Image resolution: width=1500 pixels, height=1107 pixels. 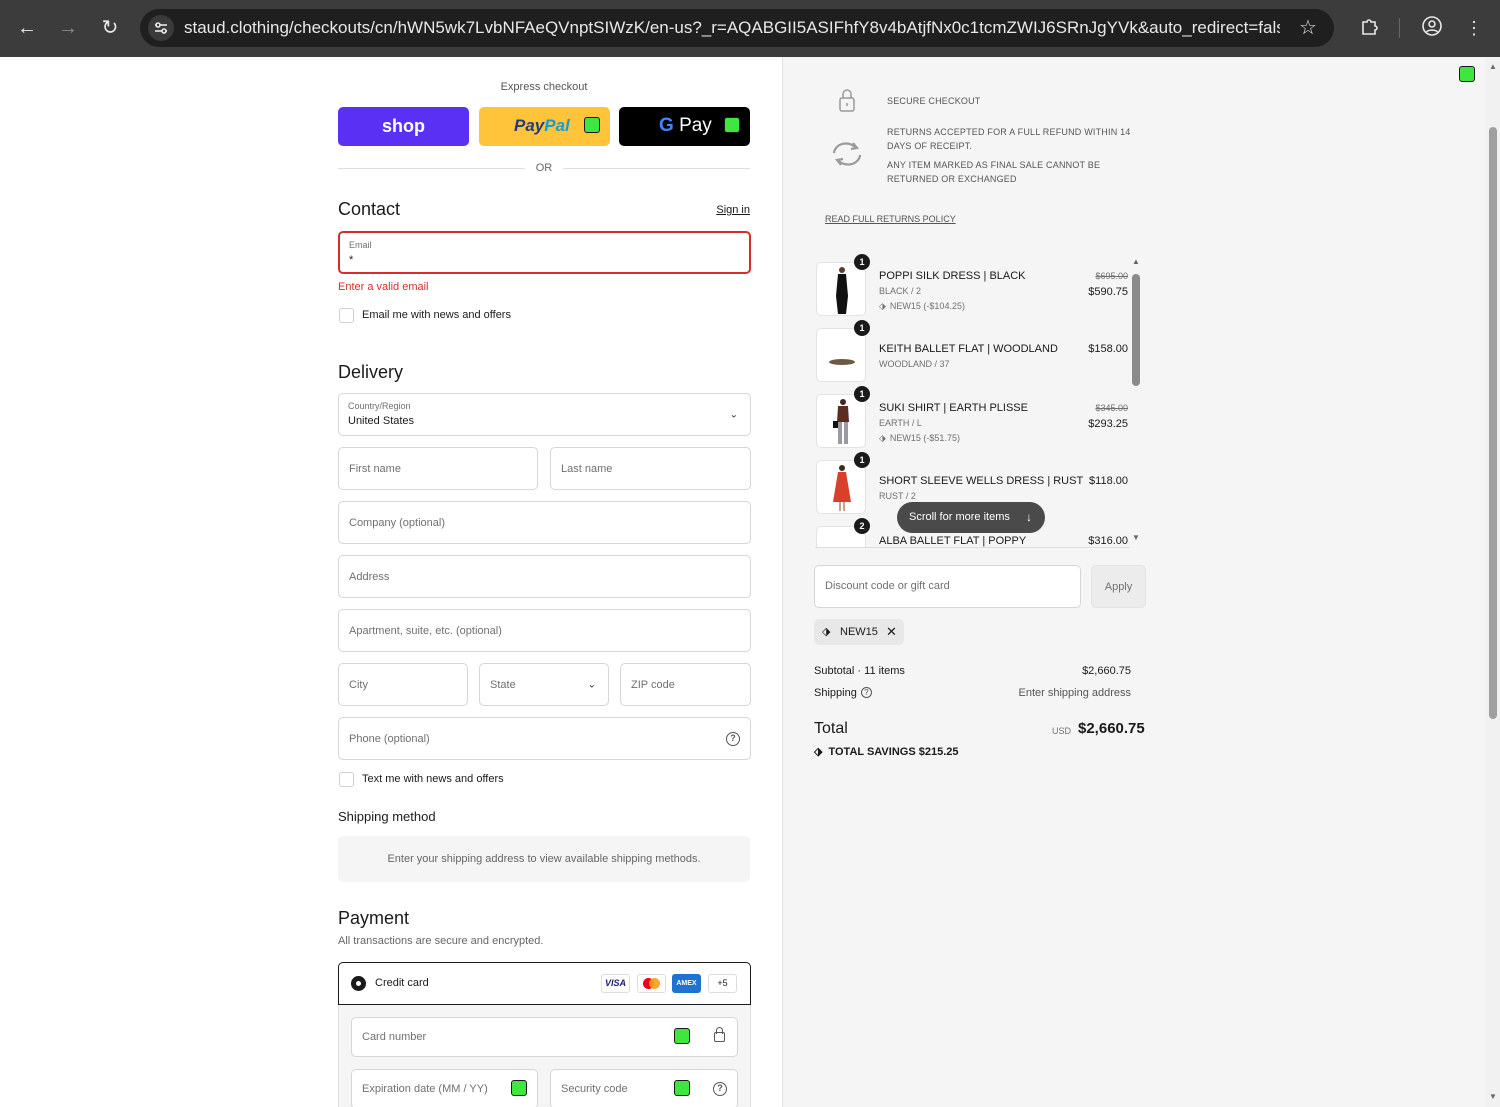 What do you see at coordinates (544, 738) in the screenshot?
I see `phone-field: Phone (optional) ?` at bounding box center [544, 738].